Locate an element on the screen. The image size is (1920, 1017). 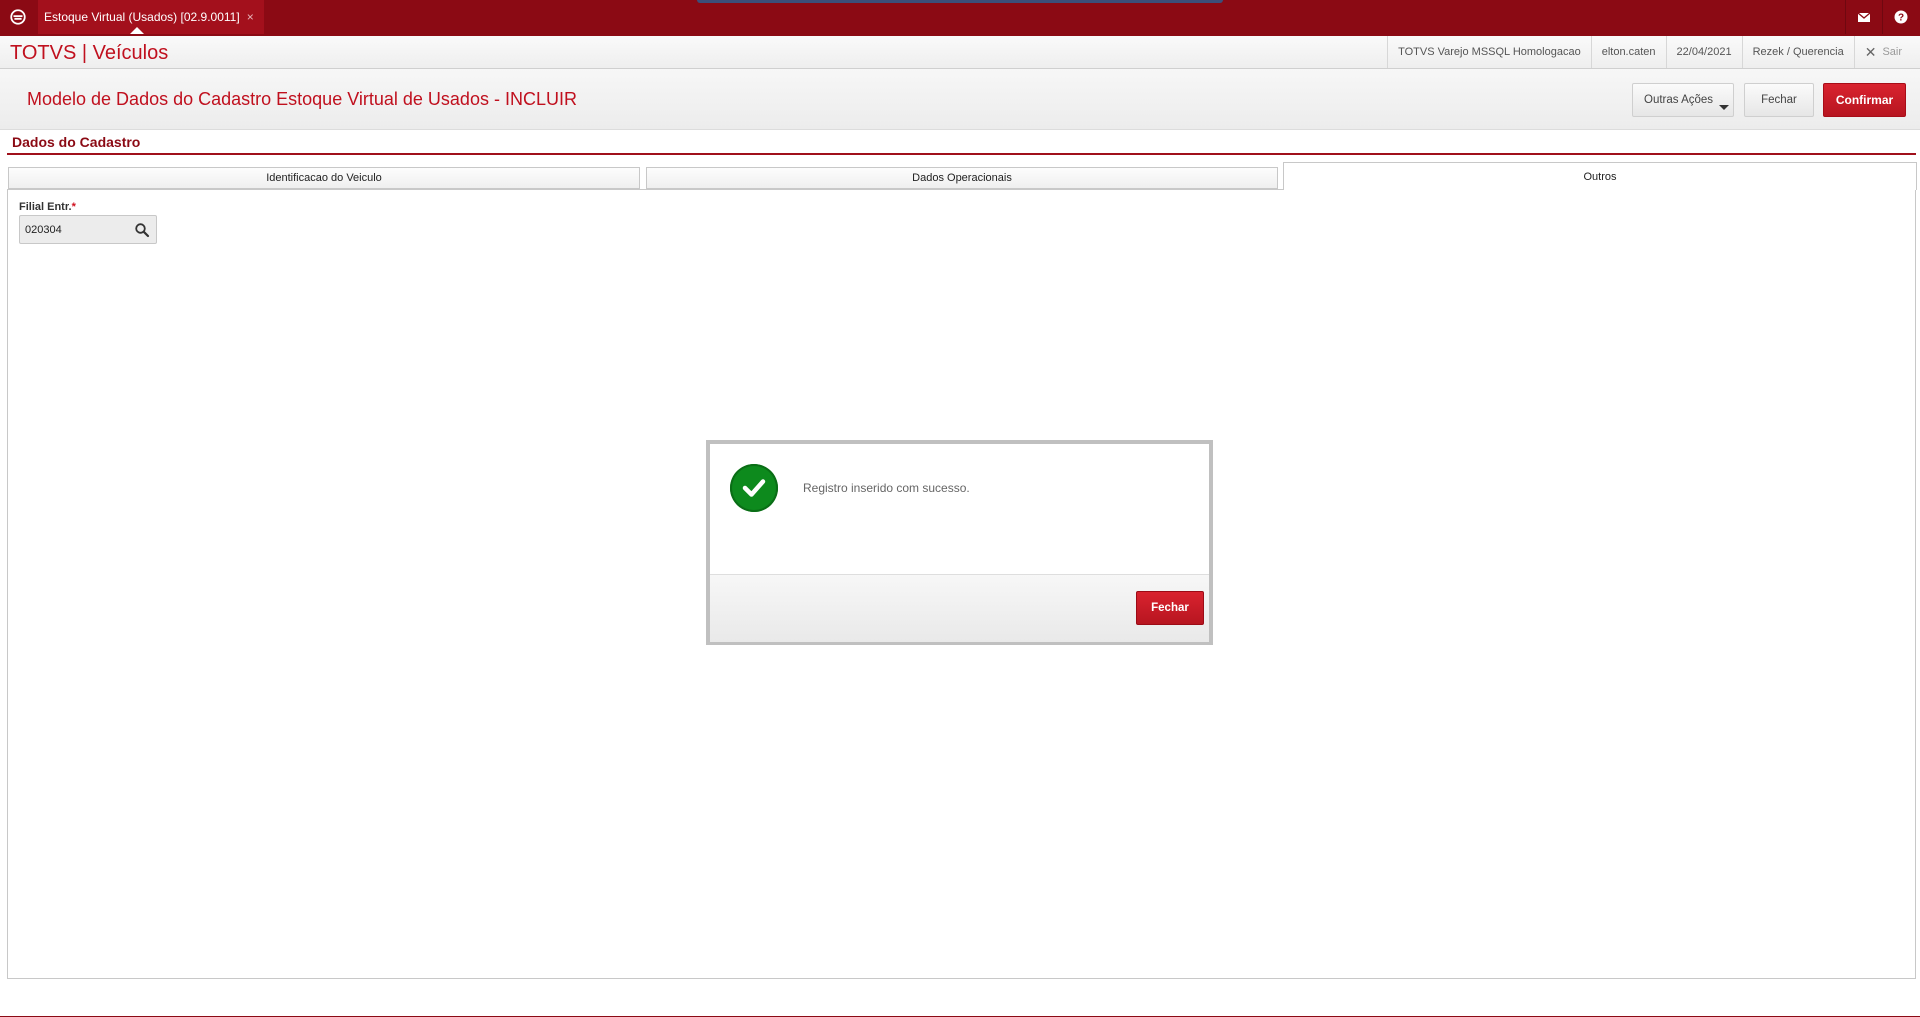
filial-entr-value: 020304 is located at coordinates (43, 229).